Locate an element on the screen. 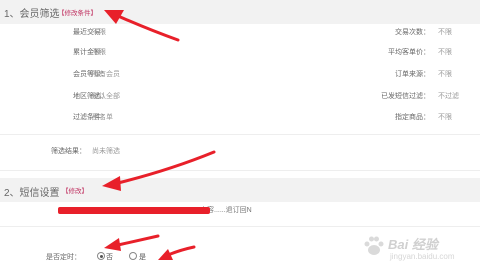 The image size is (480, 272). watermark-url: jingyan.baidu.com is located at coordinates (422, 256).